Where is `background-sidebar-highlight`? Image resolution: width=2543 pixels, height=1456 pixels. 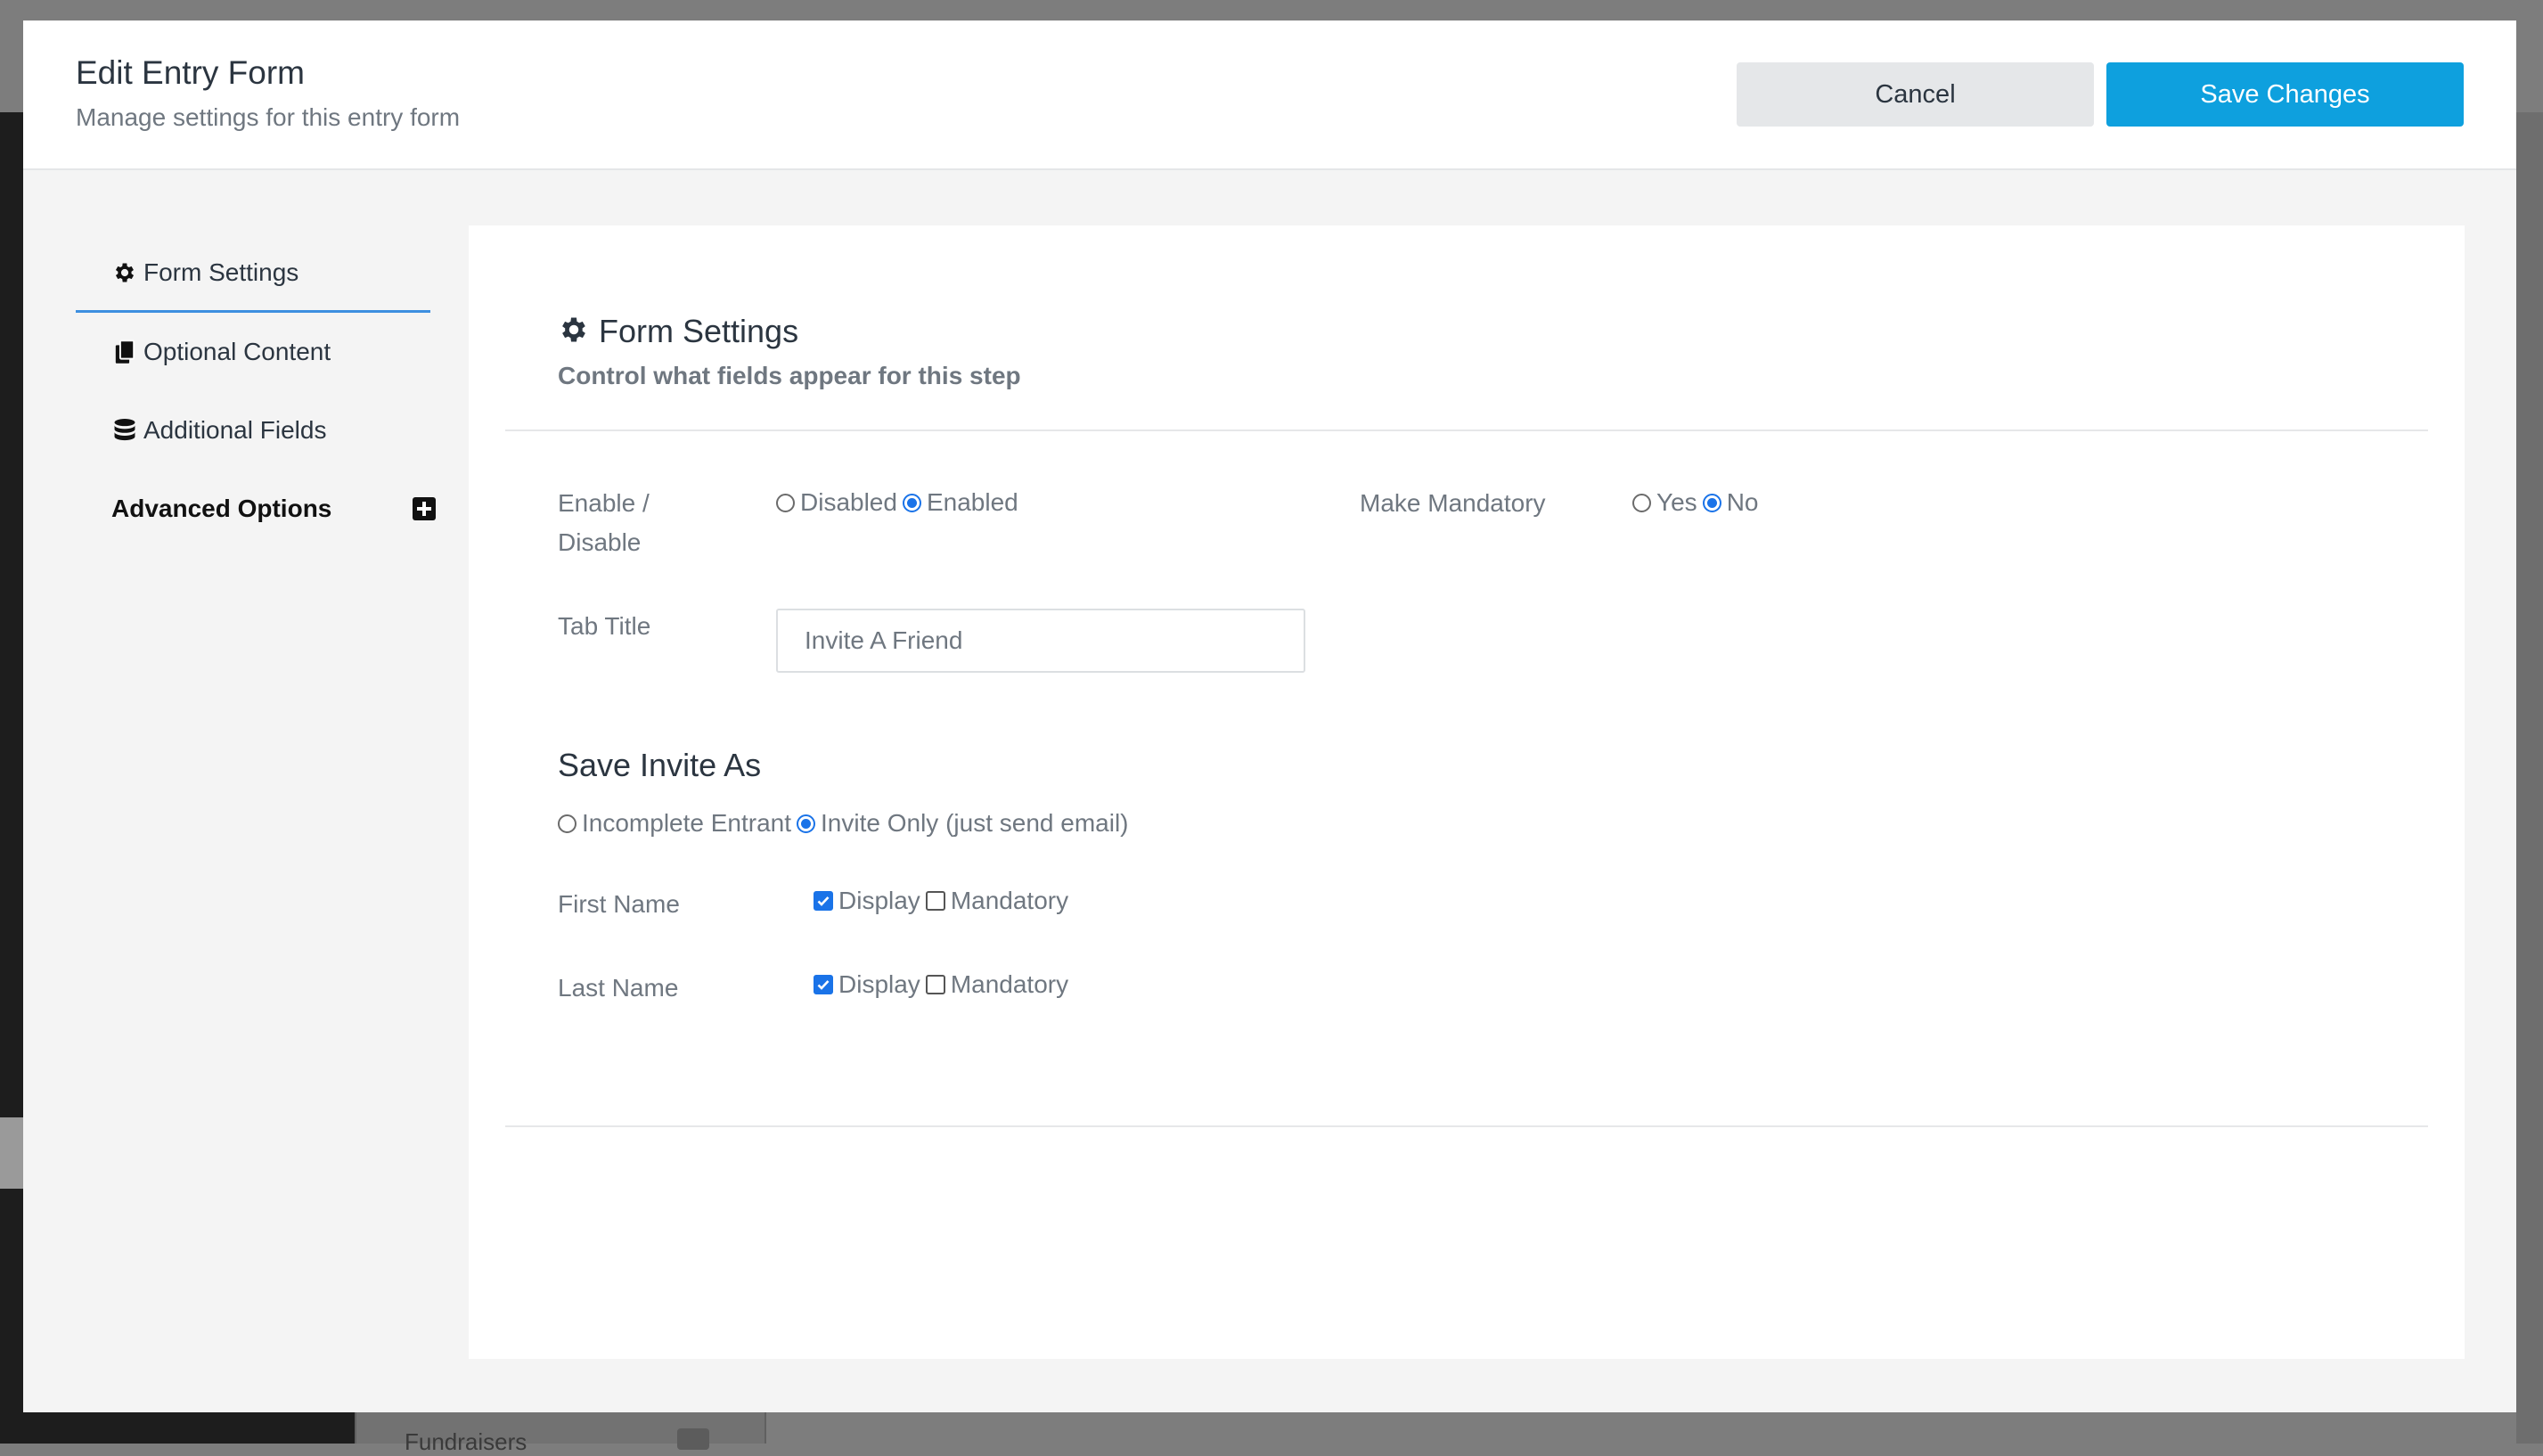
background-sidebar-highlight is located at coordinates (11, 1153).